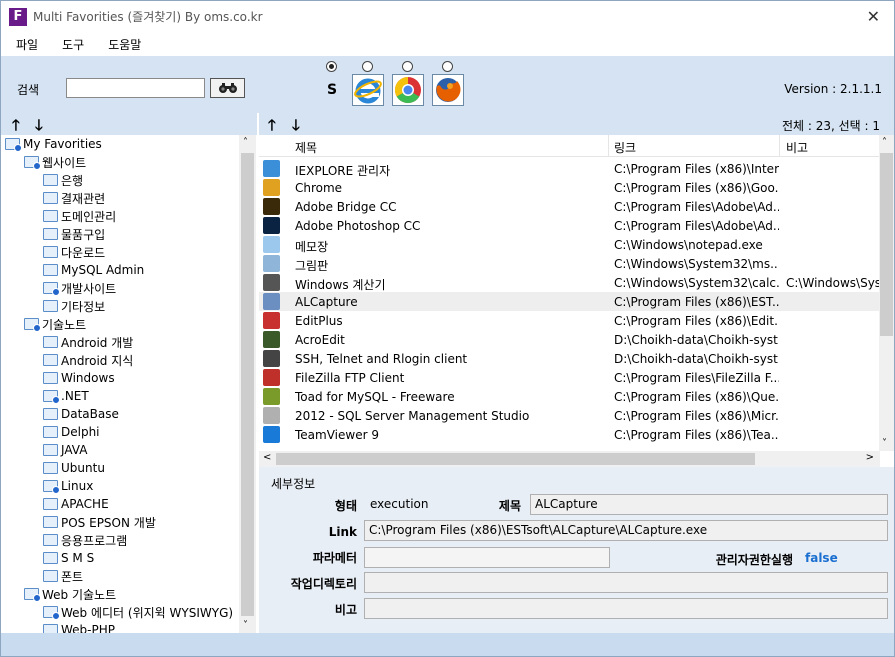 The height and width of the screenshot is (657, 895). What do you see at coordinates (76, 504) in the screenshot?
I see `tree-node: APACHE` at bounding box center [76, 504].